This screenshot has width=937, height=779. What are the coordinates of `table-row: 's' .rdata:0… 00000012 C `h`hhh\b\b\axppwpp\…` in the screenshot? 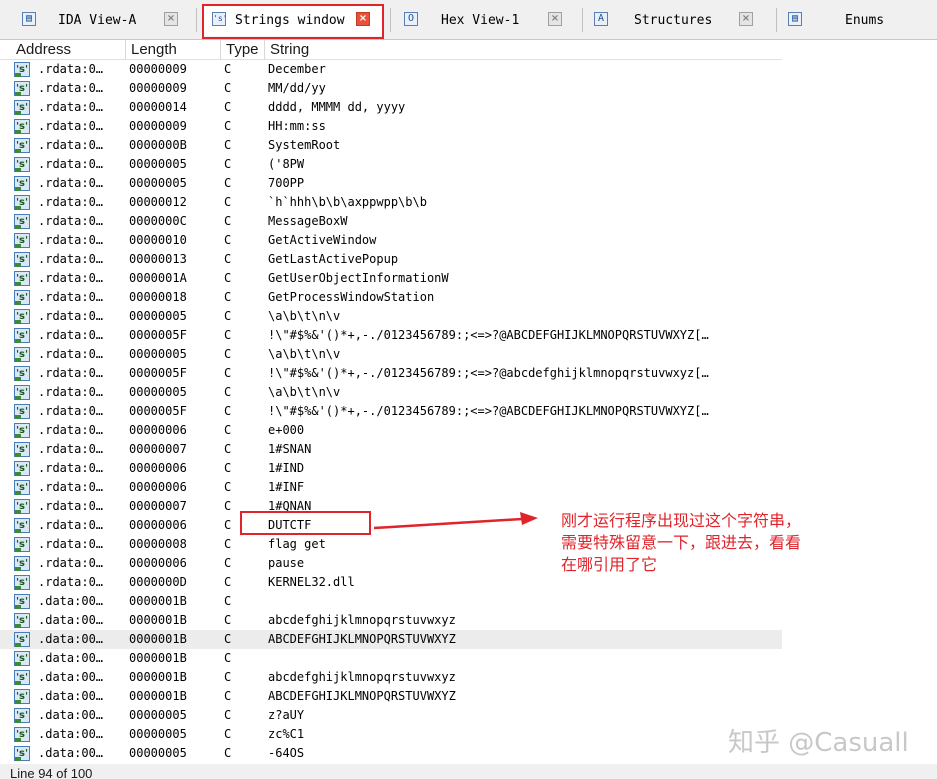 It's located at (391, 202).